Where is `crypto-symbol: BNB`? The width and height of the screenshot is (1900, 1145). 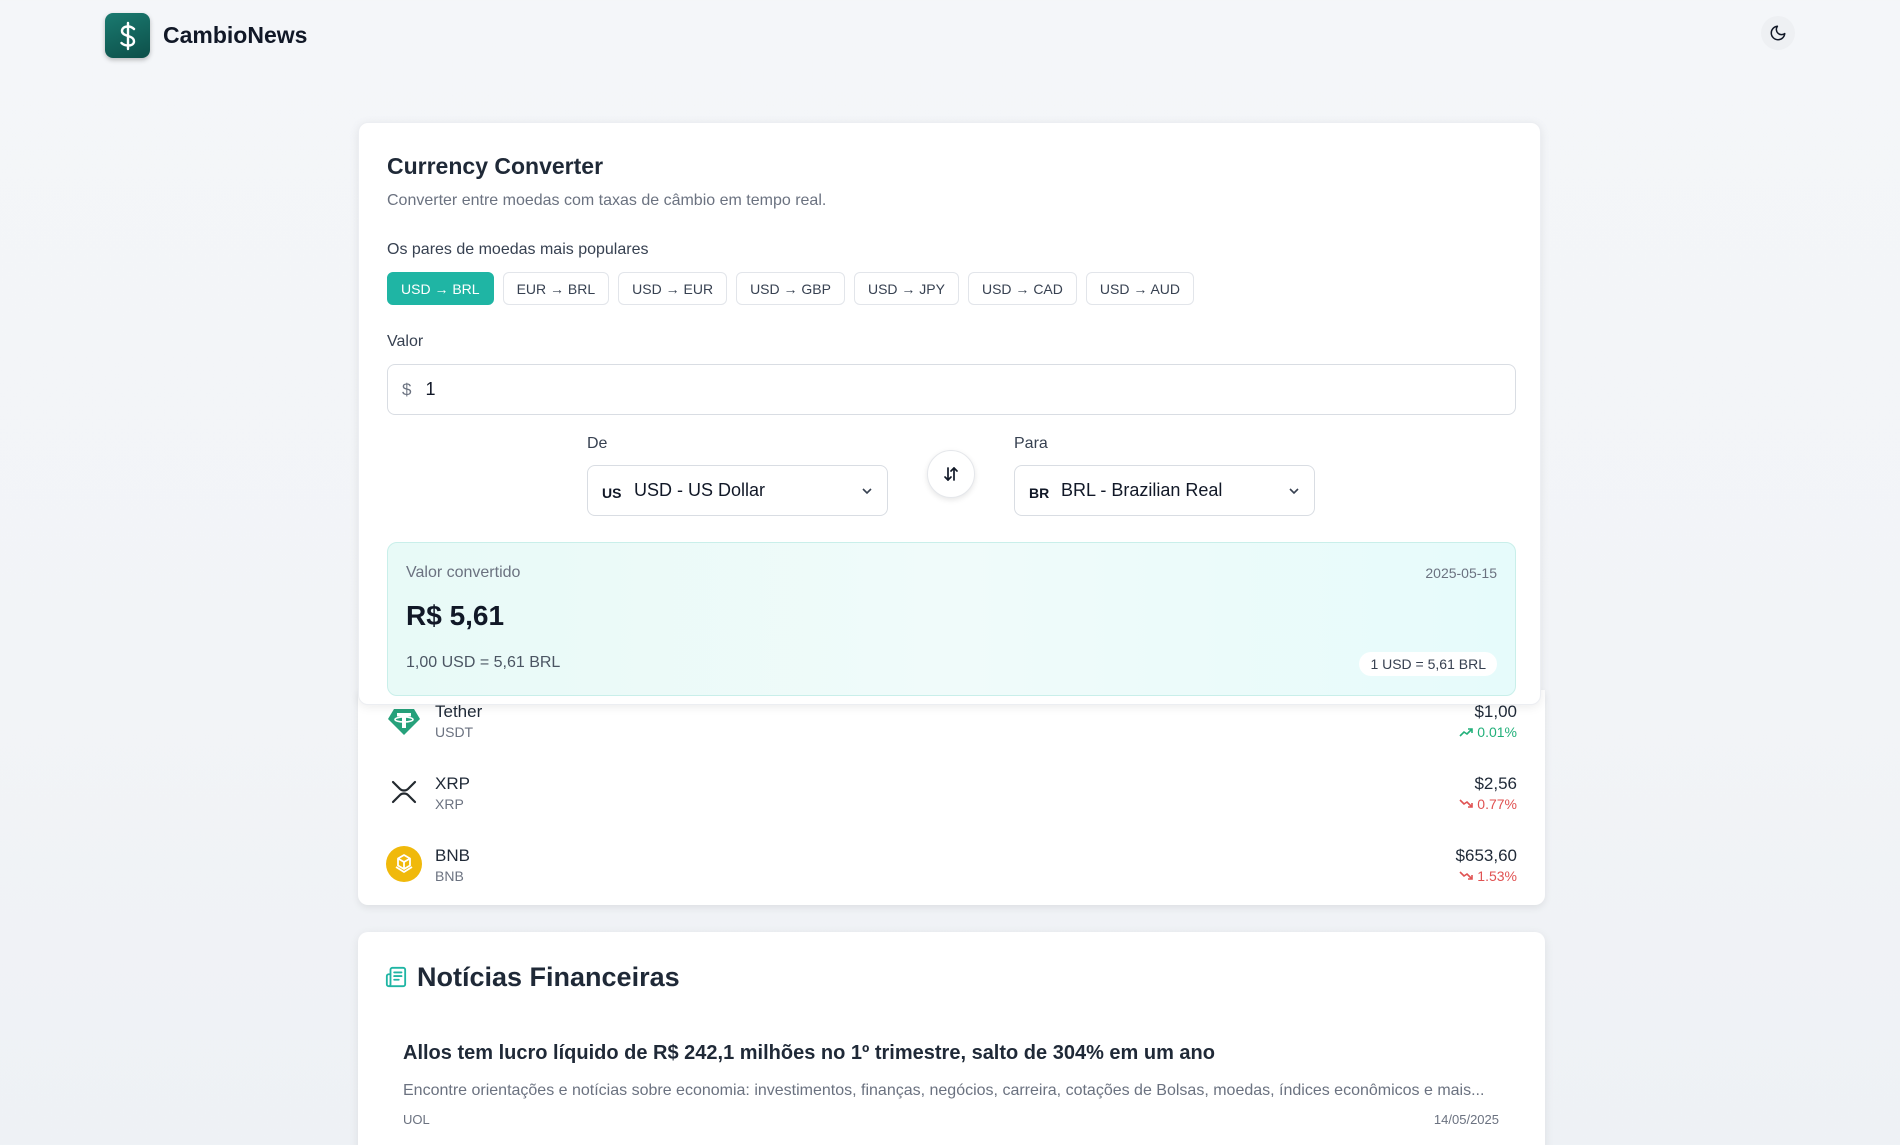 crypto-symbol: BNB is located at coordinates (449, 876).